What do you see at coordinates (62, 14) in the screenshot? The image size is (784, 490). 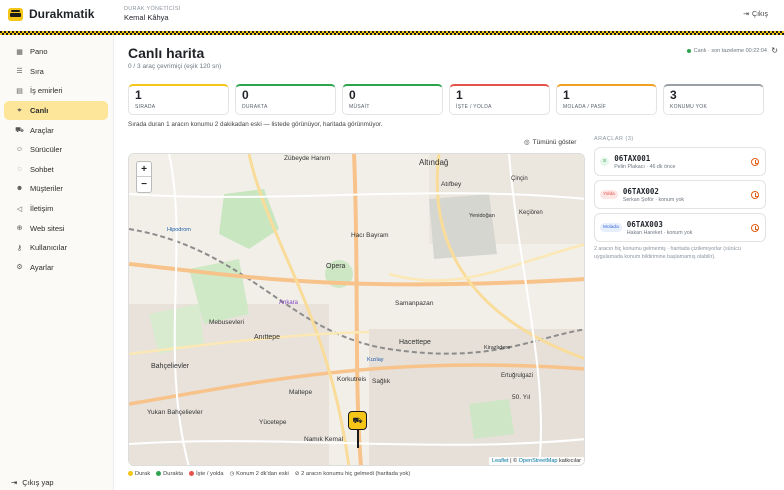 I see `brand-name: Durakmatik` at bounding box center [62, 14].